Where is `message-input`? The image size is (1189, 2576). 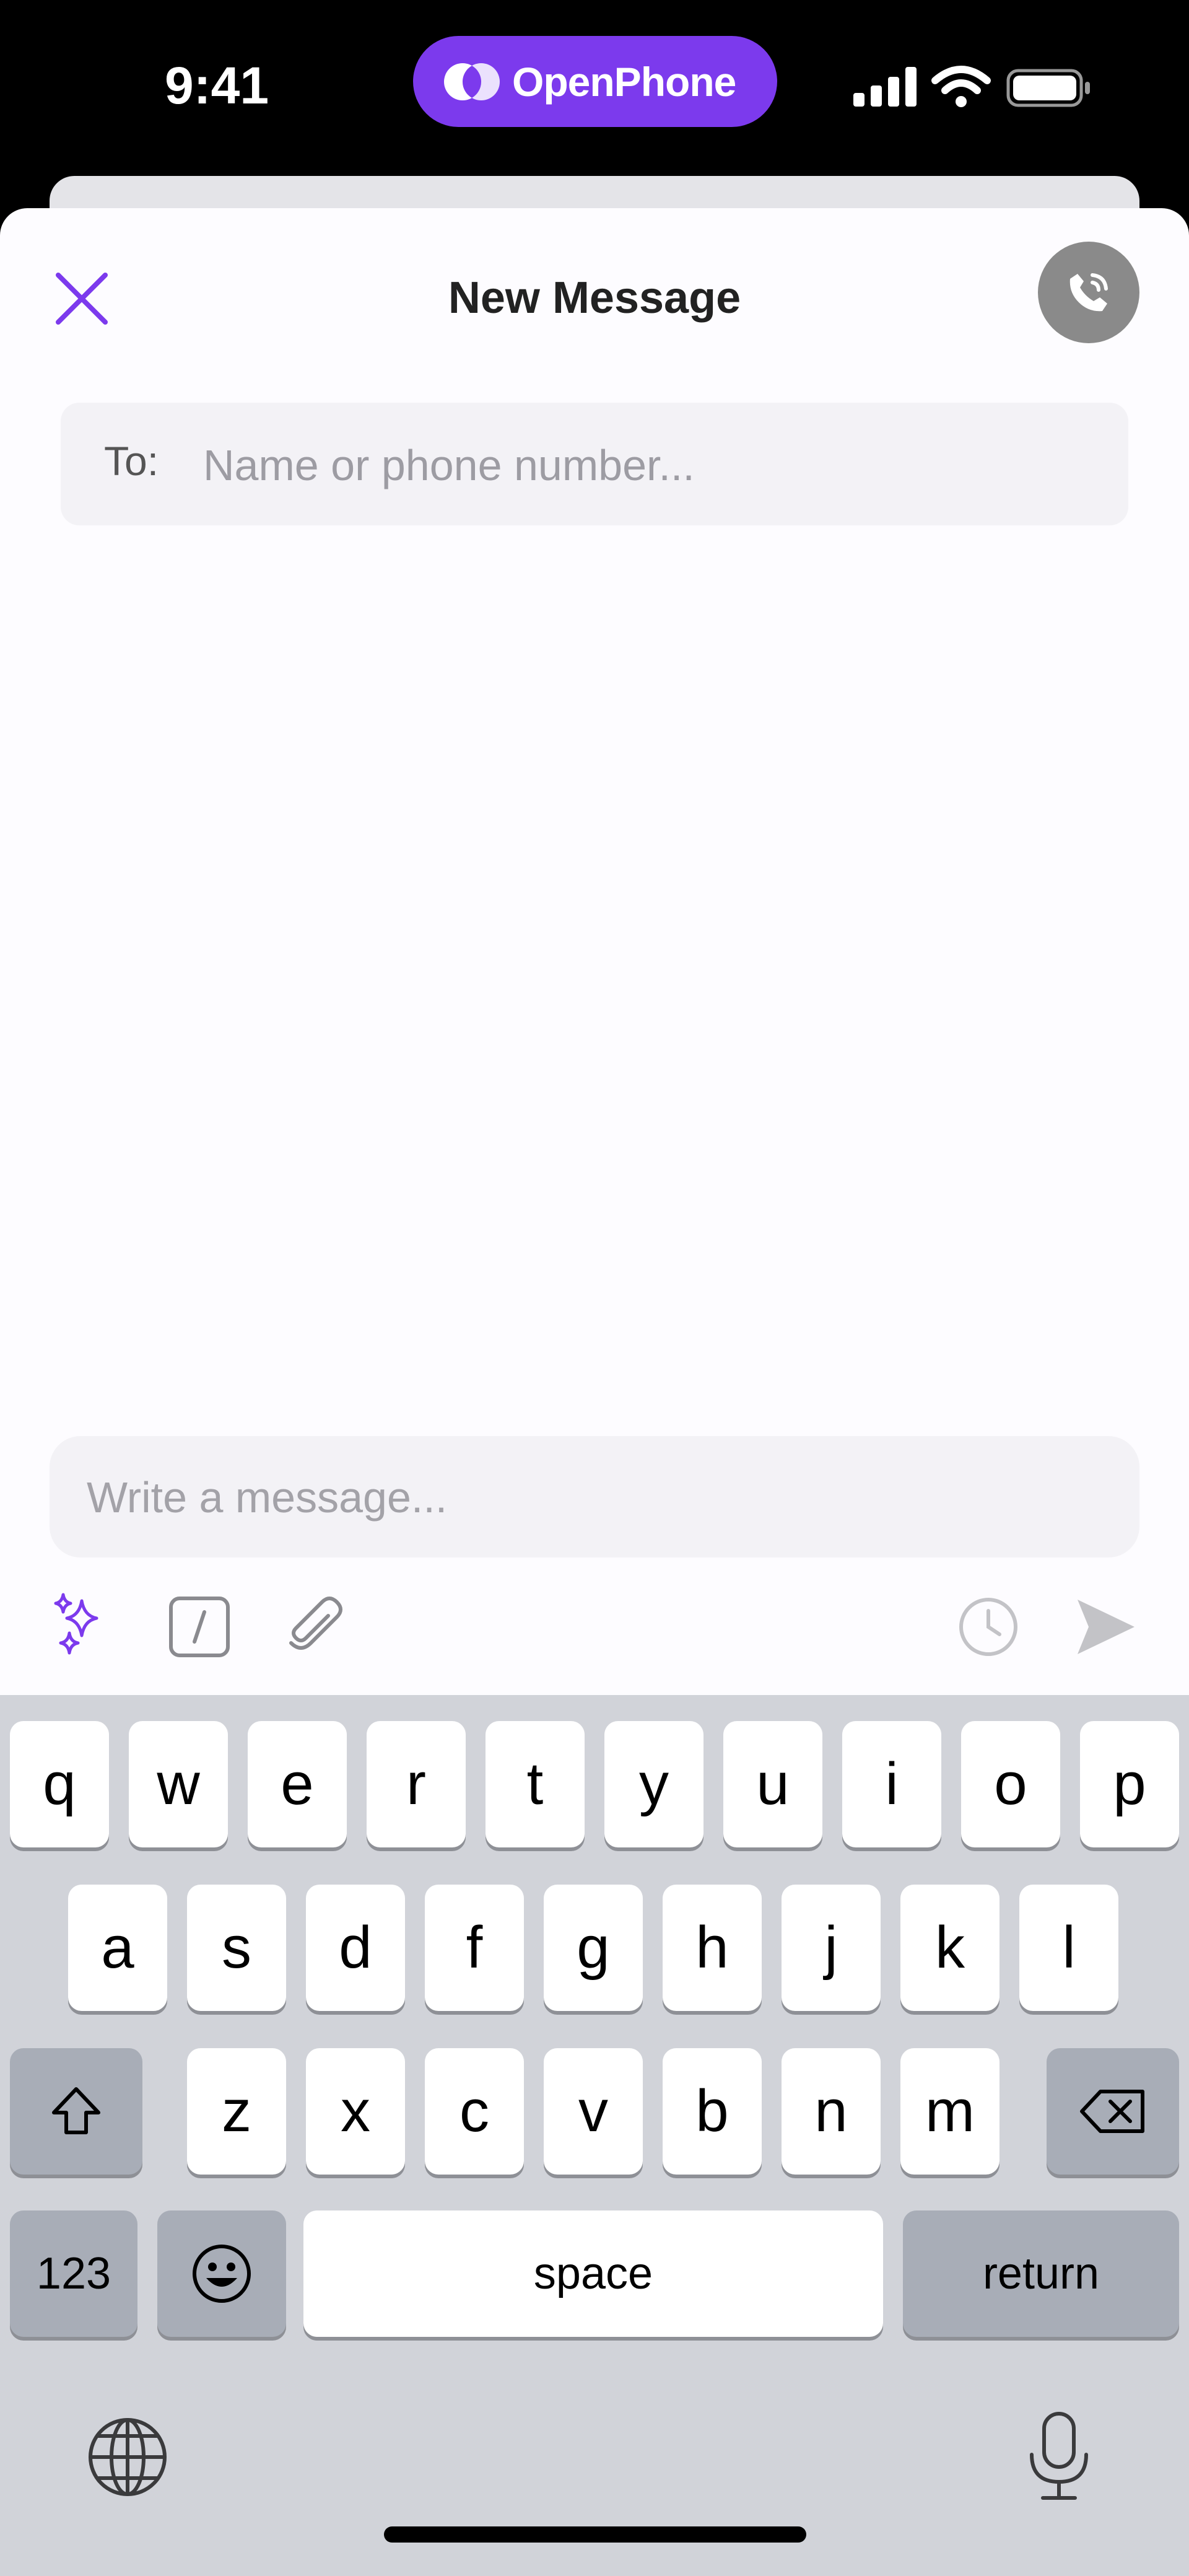
message-input is located at coordinates (594, 1497).